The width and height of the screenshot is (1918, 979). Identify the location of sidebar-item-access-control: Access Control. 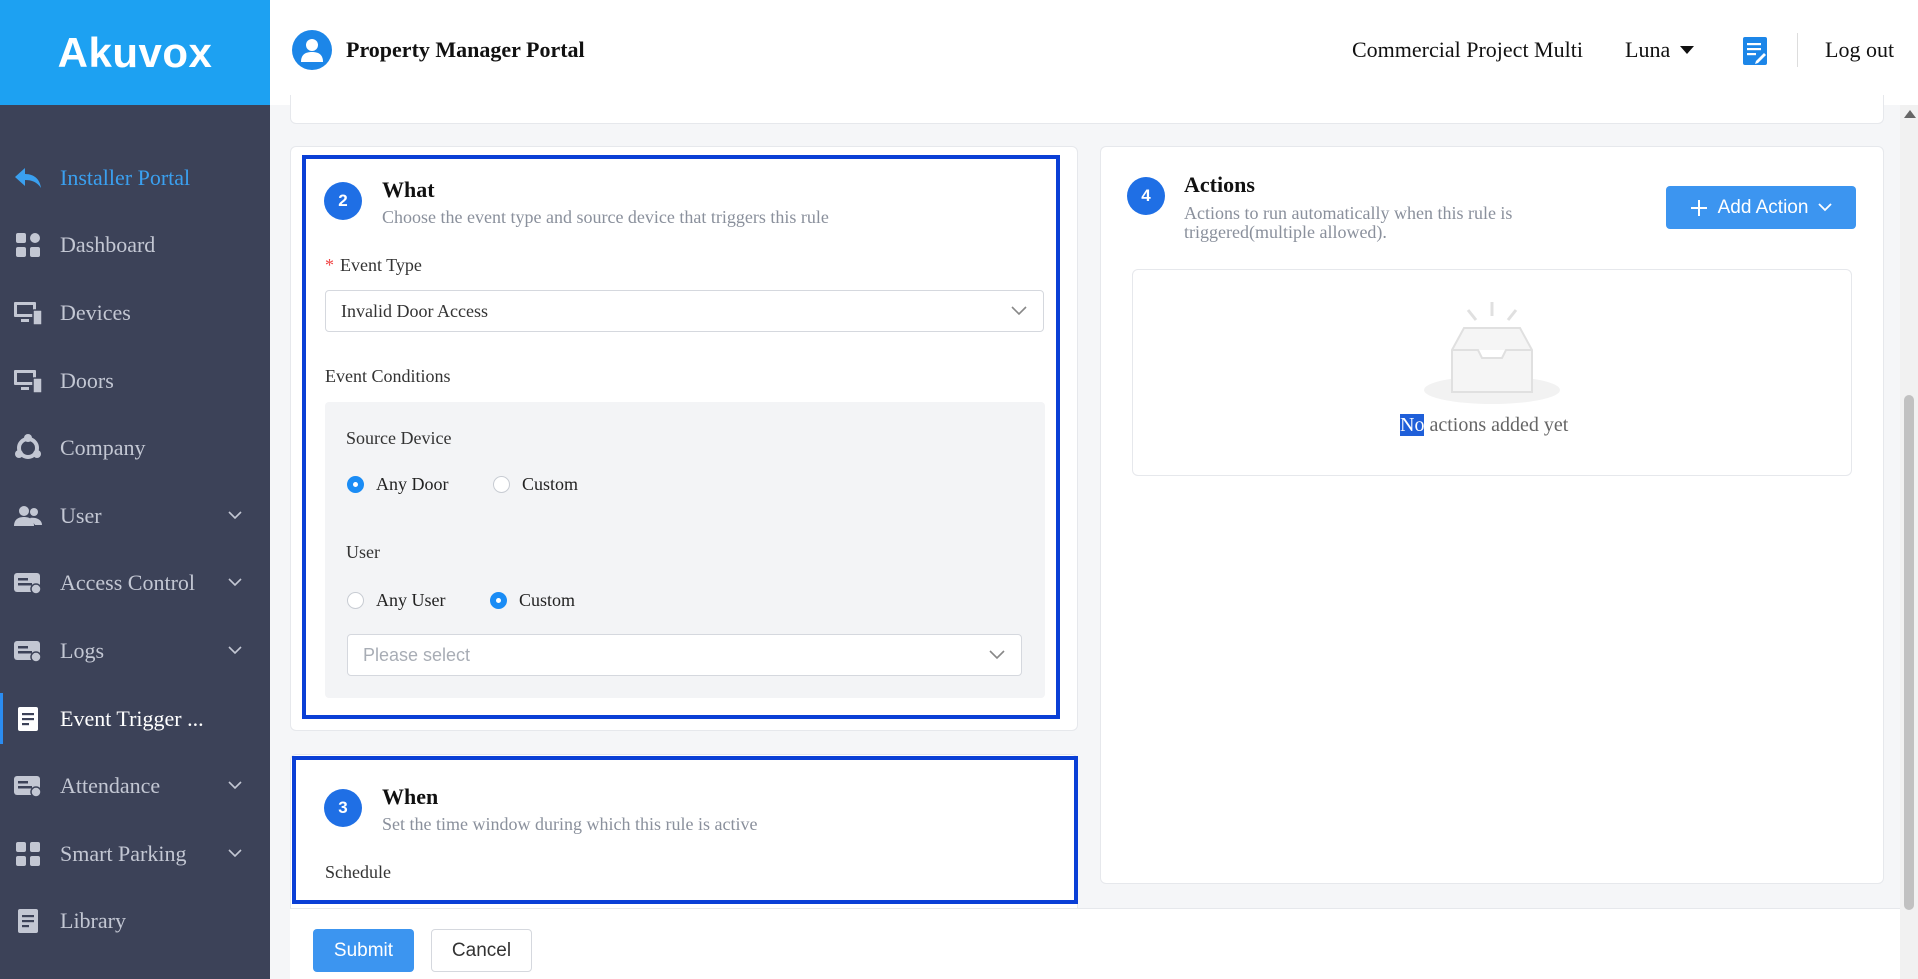
(135, 584).